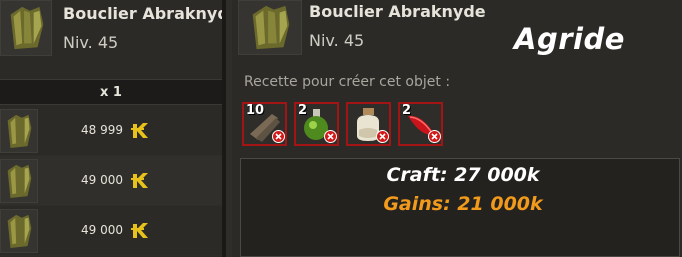 The height and width of the screenshot is (257, 682). Describe the element at coordinates (368, 124) in the screenshot. I see `ingredient-slot` at that location.